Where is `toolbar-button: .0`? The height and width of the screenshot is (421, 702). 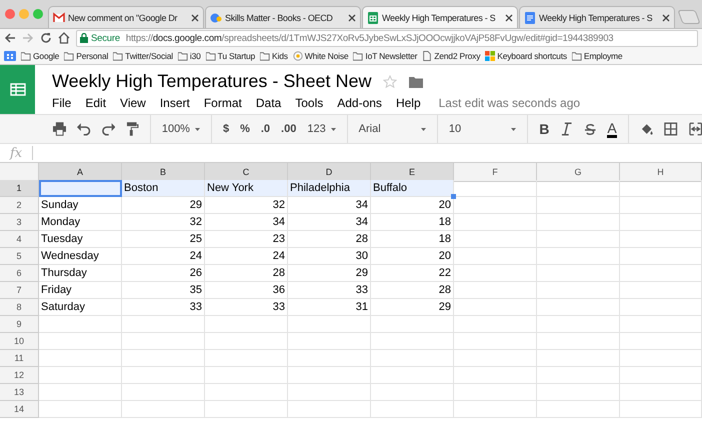
toolbar-button: .0 is located at coordinates (265, 129).